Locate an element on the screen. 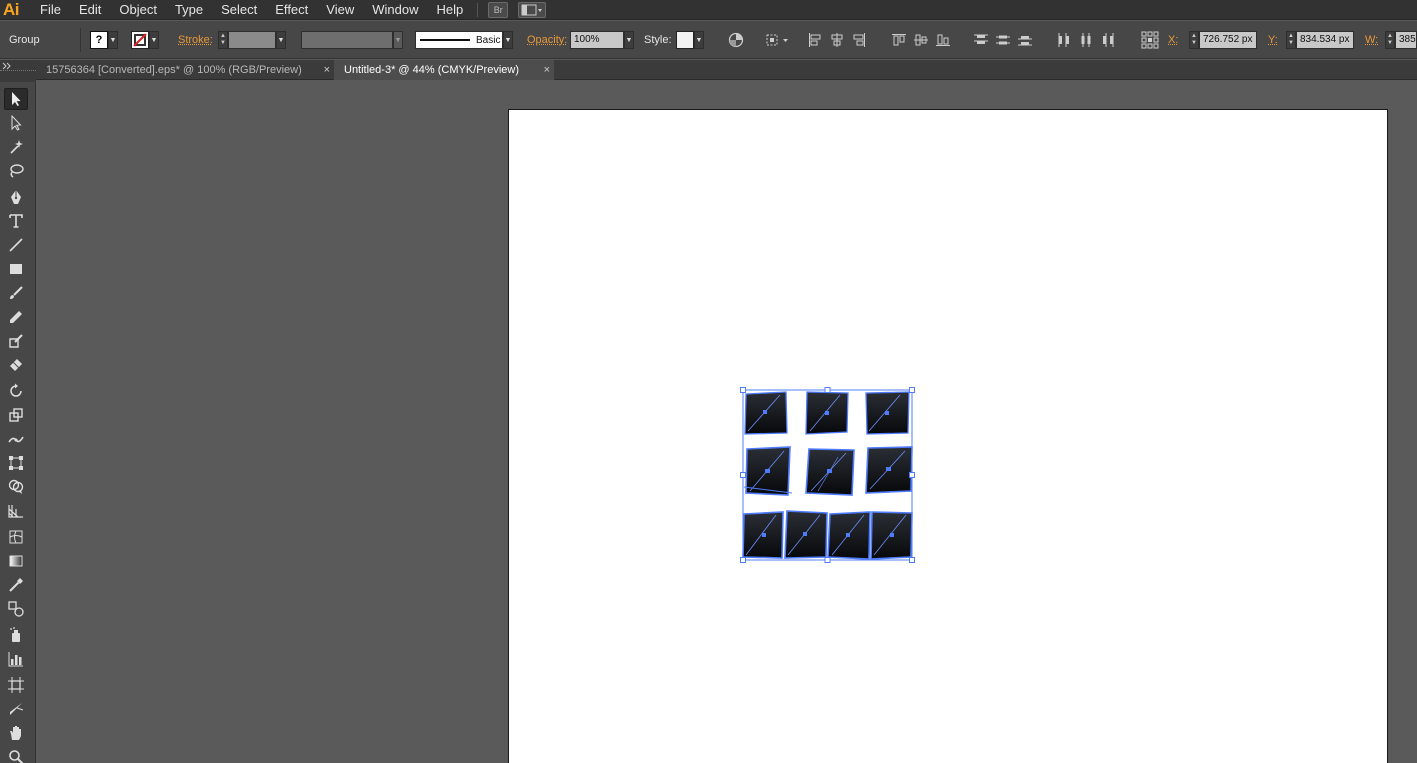  opacity-dropdown: ▼ is located at coordinates (629, 40).